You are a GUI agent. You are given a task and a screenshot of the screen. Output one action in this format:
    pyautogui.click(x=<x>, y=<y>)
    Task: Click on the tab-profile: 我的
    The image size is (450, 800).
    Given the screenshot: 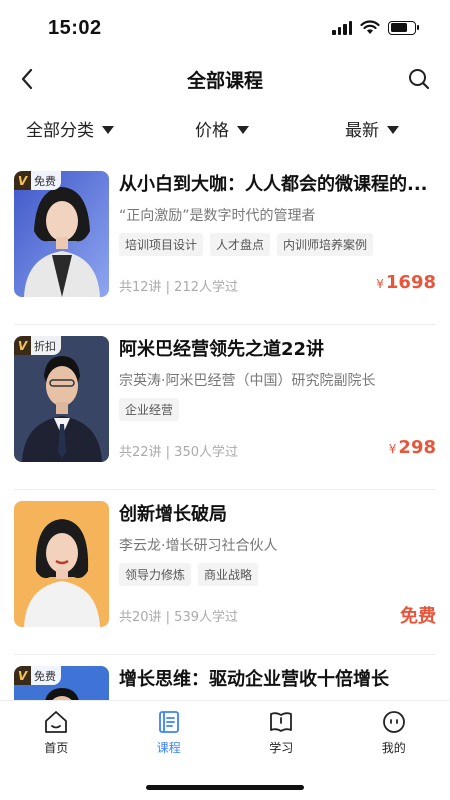 What is the action you would take?
    pyautogui.click(x=394, y=731)
    